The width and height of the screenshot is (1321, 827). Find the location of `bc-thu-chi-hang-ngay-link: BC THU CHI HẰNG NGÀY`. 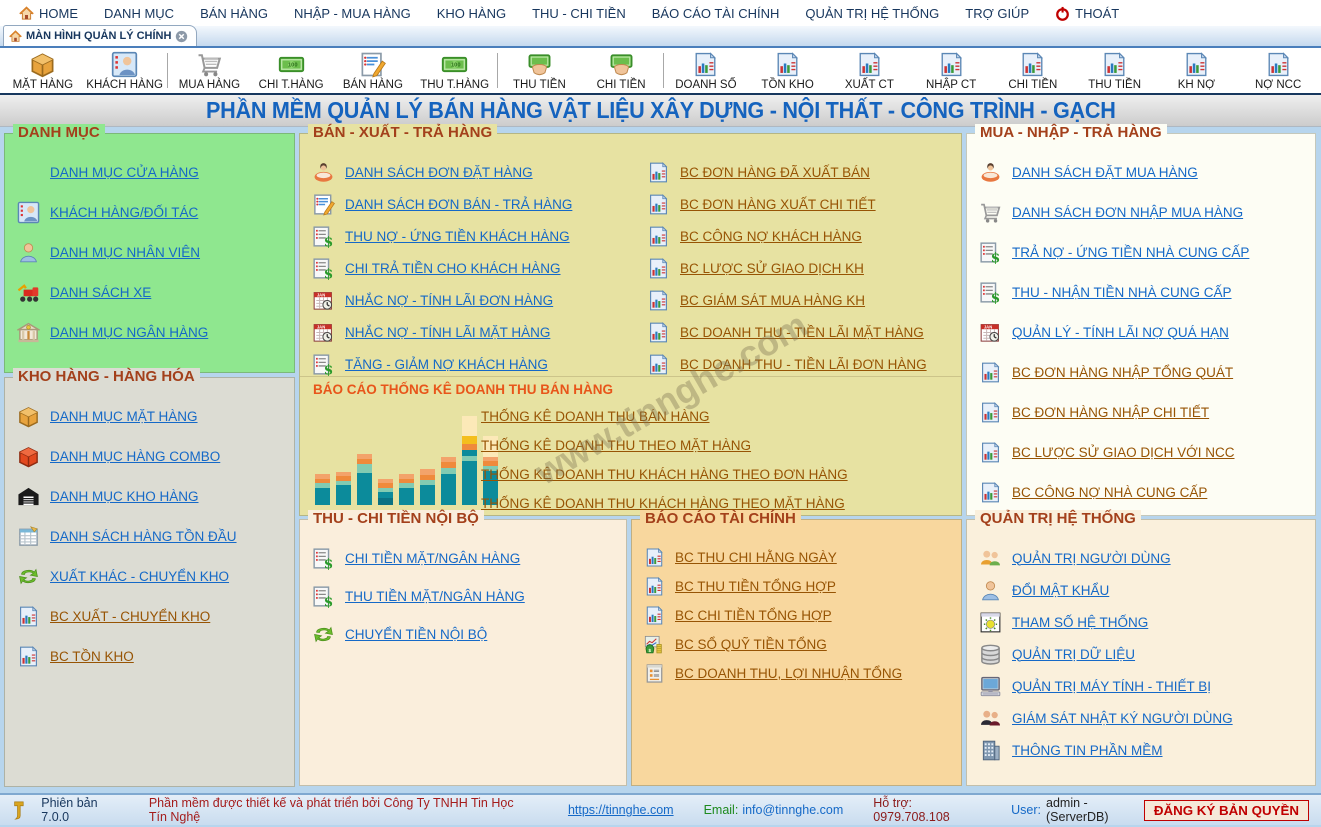

bc-thu-chi-hang-ngay-link: BC THU CHI HẰNG NGÀY is located at coordinates (756, 557).